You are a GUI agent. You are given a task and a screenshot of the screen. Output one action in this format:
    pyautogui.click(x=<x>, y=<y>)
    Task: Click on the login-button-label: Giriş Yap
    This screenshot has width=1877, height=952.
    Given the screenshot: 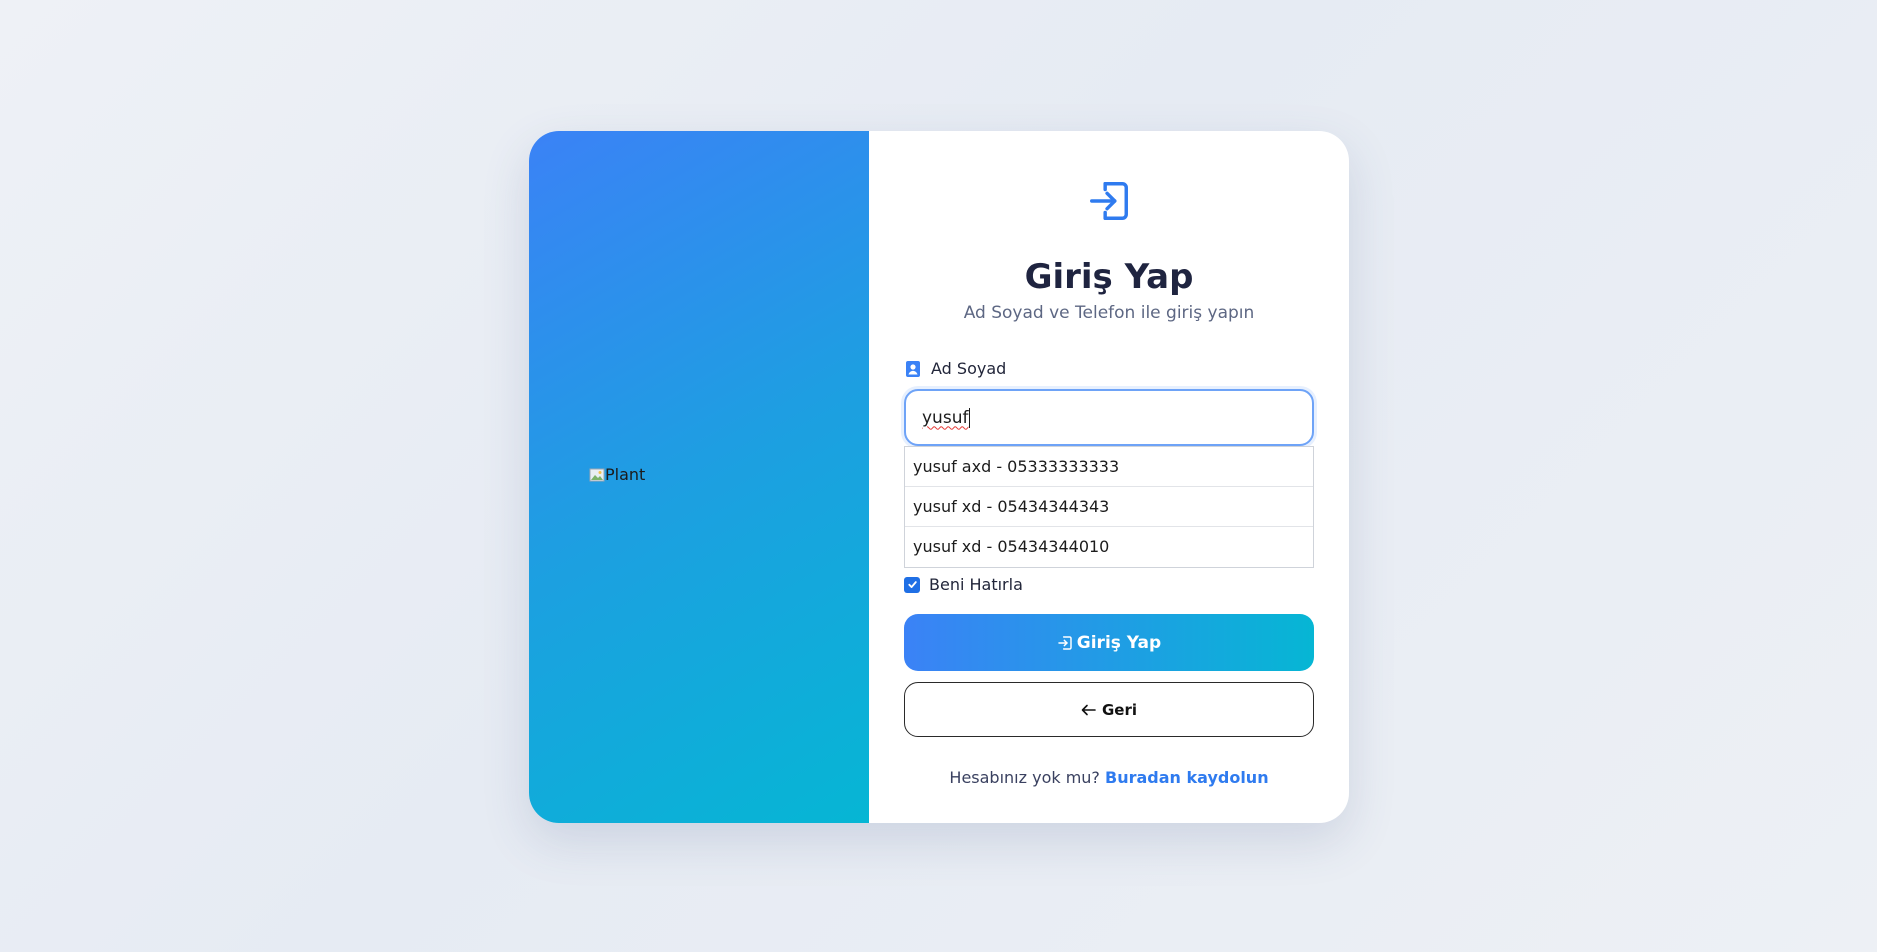 What is the action you would take?
    pyautogui.click(x=1119, y=642)
    